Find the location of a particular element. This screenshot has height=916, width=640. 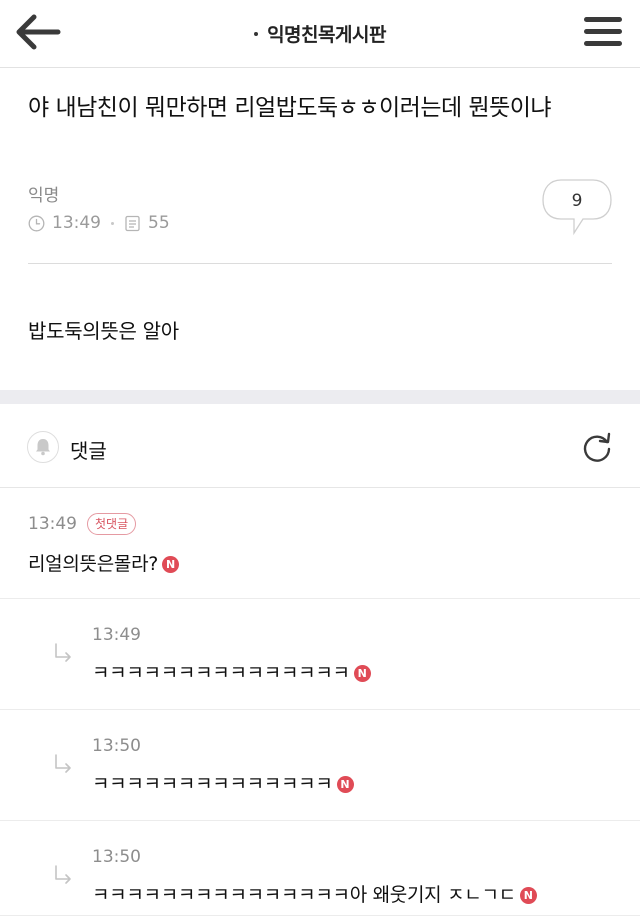

post-body: 밥도둑의뜻은 알아 is located at coordinates (103, 331).